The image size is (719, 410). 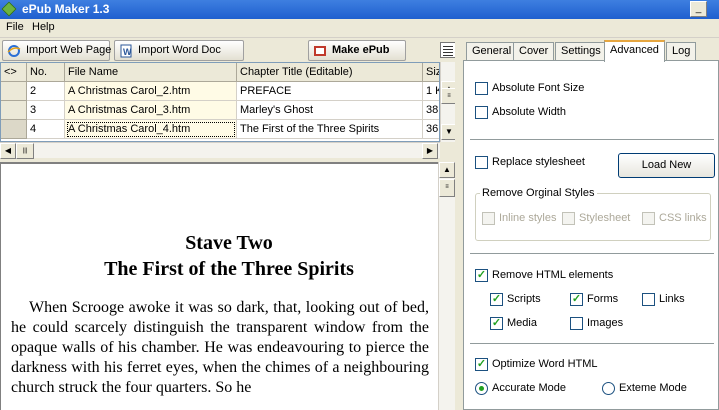 I want to click on menu-file: File, so click(x=15, y=27).